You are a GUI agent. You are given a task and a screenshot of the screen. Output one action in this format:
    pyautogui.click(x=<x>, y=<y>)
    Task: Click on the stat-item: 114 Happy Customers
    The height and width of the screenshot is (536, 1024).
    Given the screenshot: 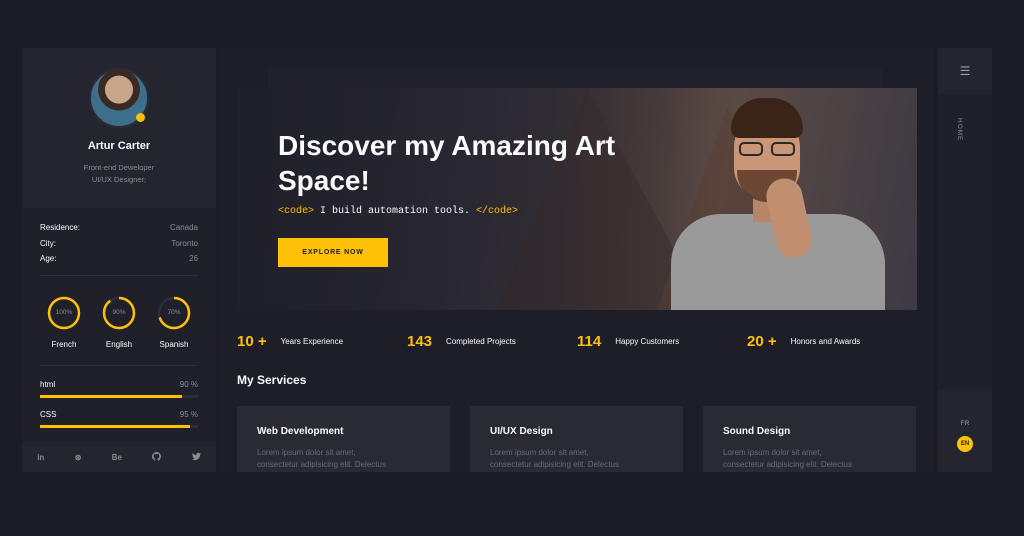 What is the action you would take?
    pyautogui.click(x=662, y=341)
    